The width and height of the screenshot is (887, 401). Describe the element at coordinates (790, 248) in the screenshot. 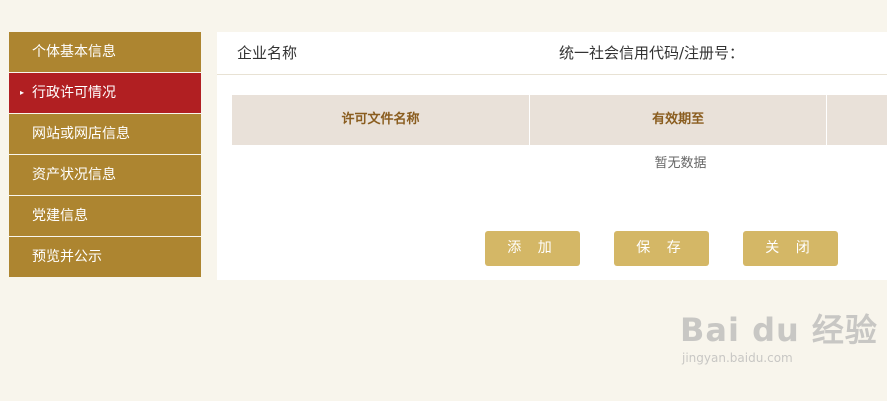

I see `close-button: 关 闭` at that location.